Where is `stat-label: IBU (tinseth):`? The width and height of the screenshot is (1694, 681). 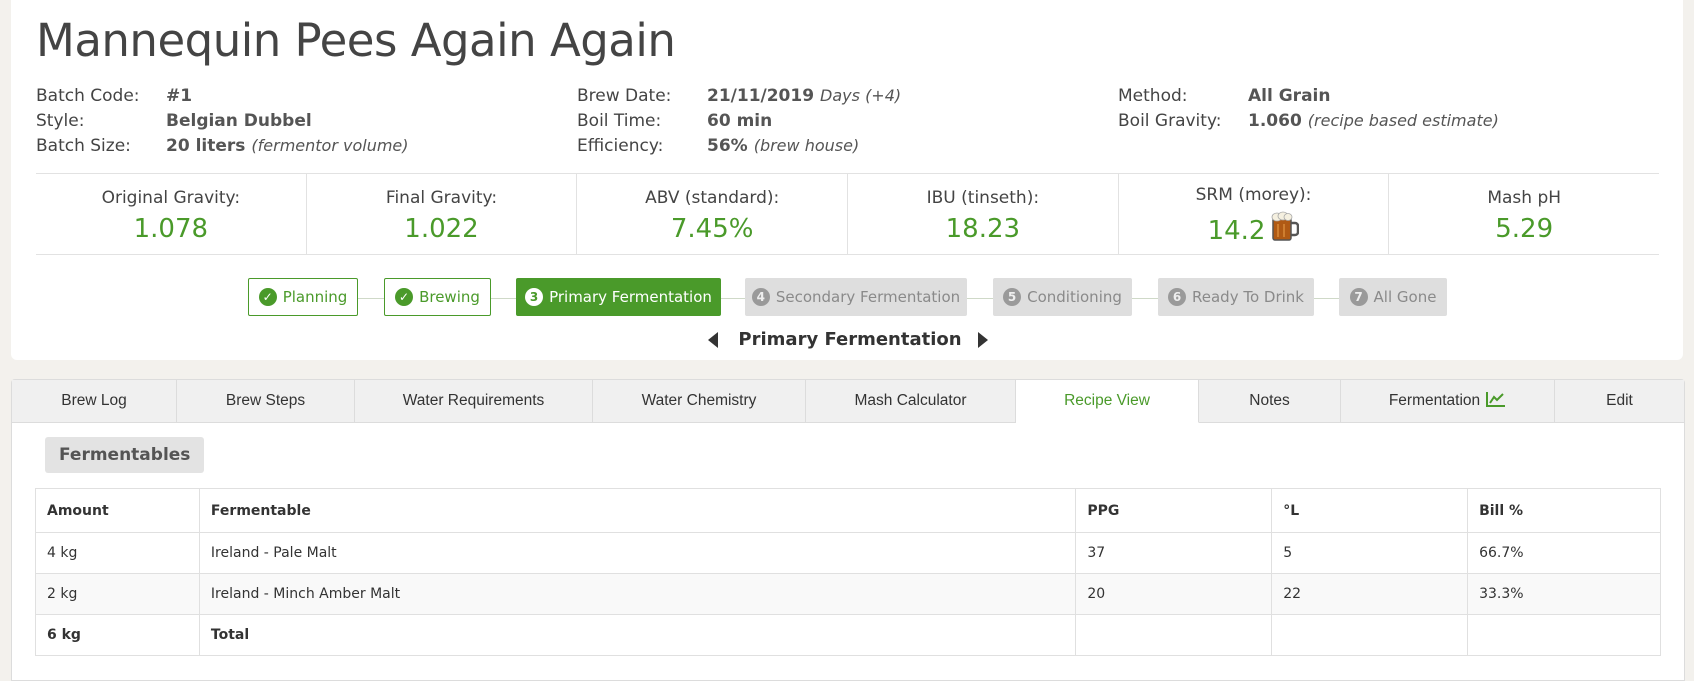 stat-label: IBU (tinseth): is located at coordinates (983, 198).